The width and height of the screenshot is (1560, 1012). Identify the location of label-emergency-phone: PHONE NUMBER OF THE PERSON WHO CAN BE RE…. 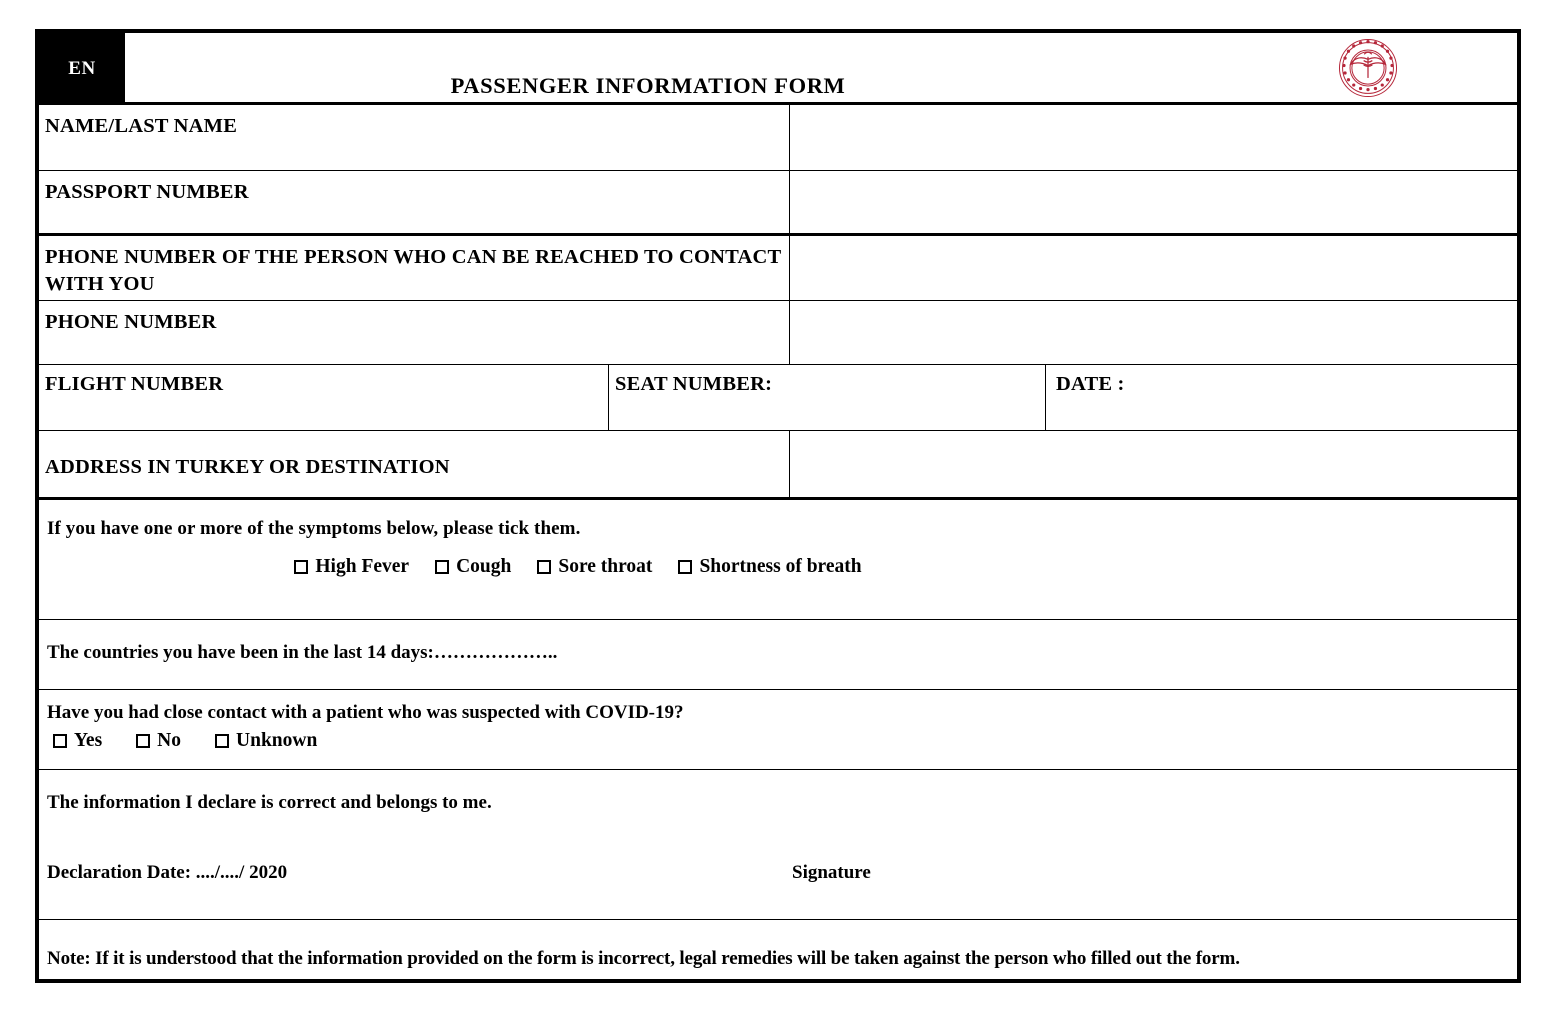
(414, 268).